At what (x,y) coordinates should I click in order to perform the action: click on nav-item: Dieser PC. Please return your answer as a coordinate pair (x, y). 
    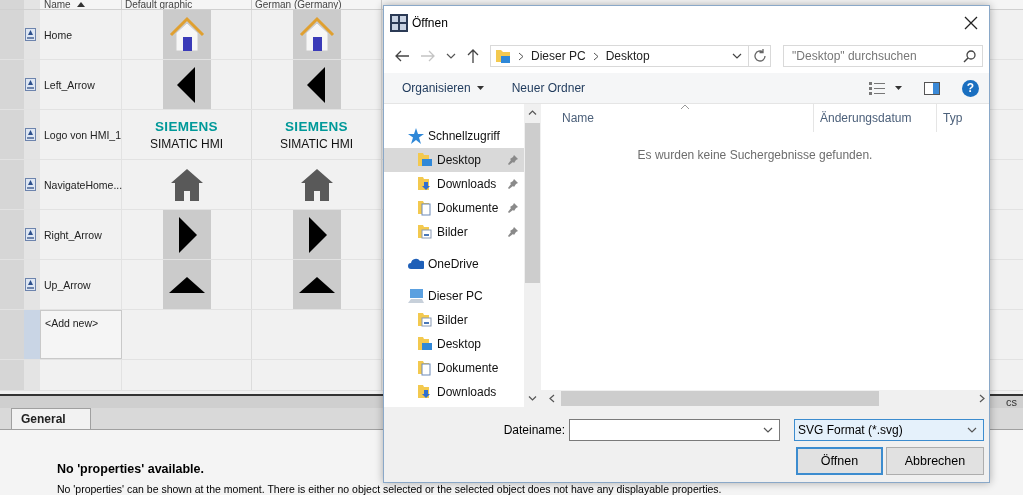
    Looking at the image, I should click on (454, 296).